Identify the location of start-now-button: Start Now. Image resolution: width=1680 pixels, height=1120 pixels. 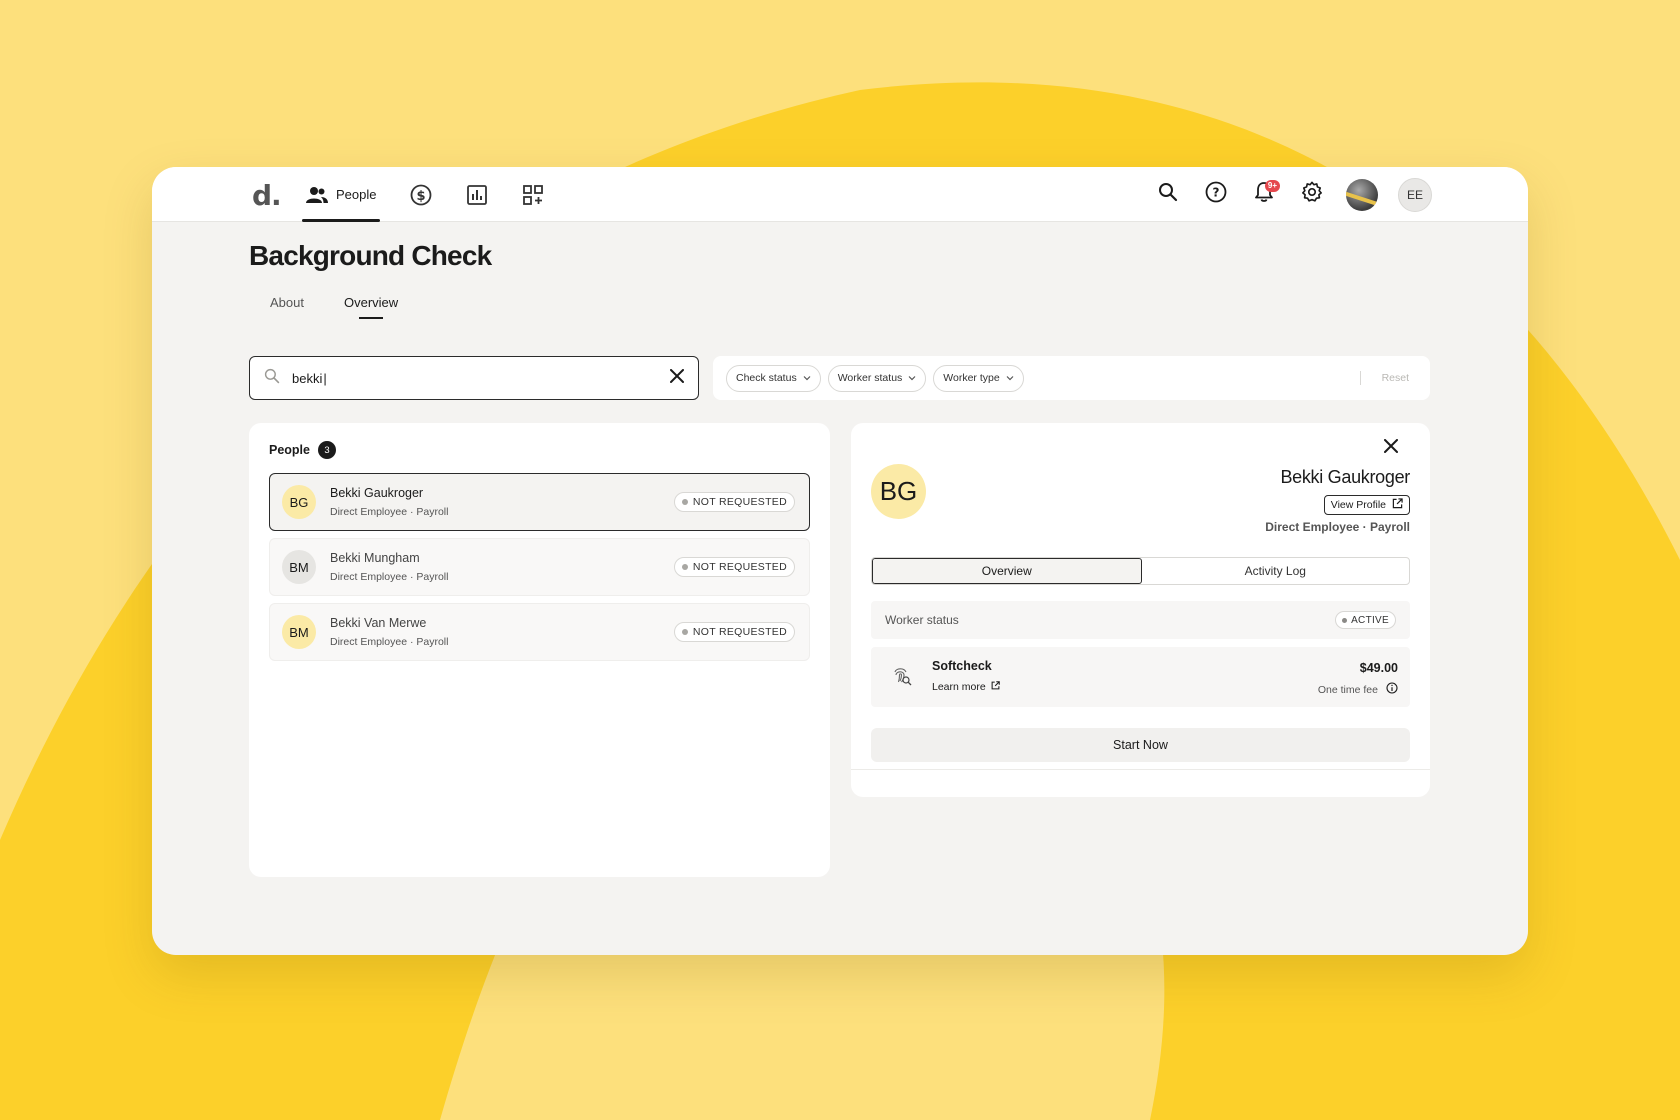
(1140, 745).